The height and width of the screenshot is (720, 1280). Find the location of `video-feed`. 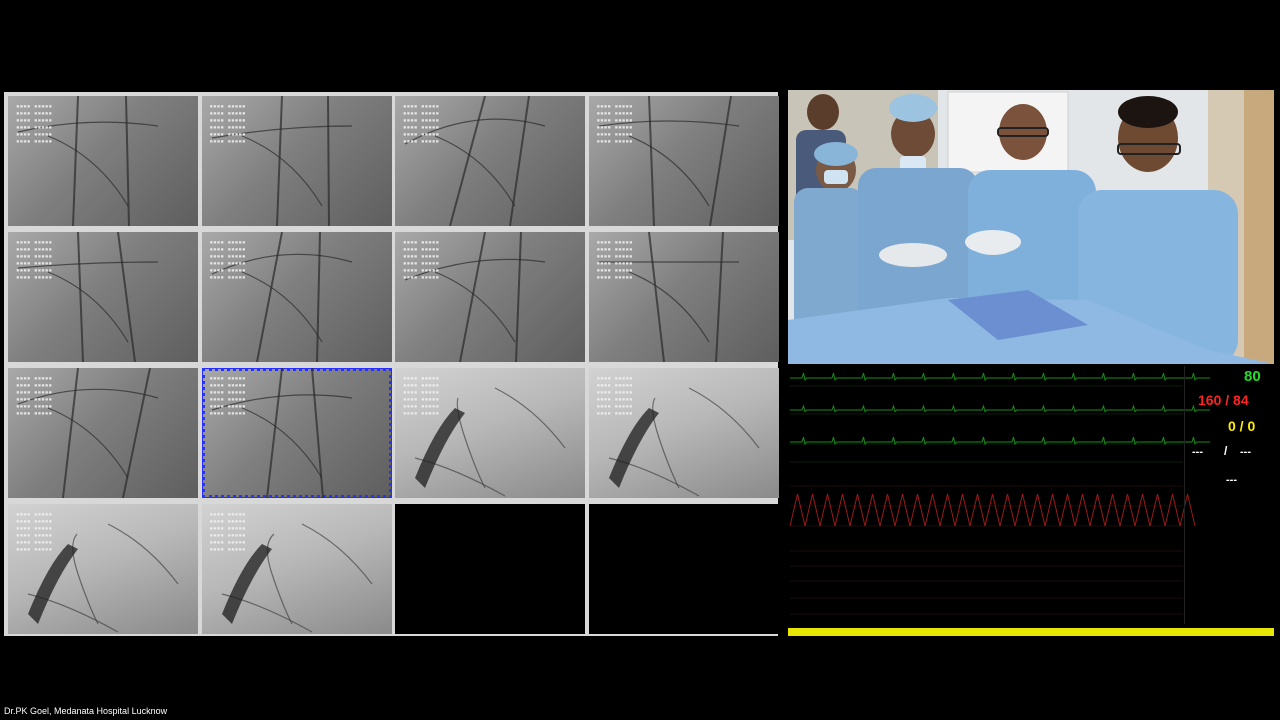

video-feed is located at coordinates (1031, 227).